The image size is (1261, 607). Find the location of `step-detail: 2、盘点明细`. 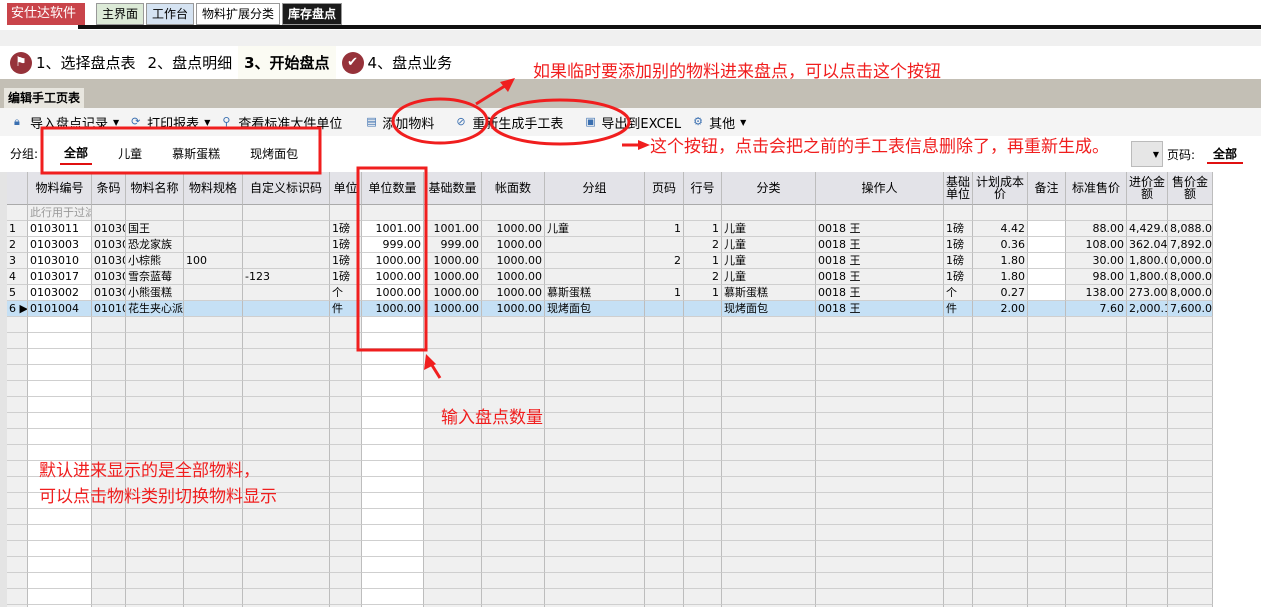

step-detail: 2、盘点明细 is located at coordinates (190, 62).